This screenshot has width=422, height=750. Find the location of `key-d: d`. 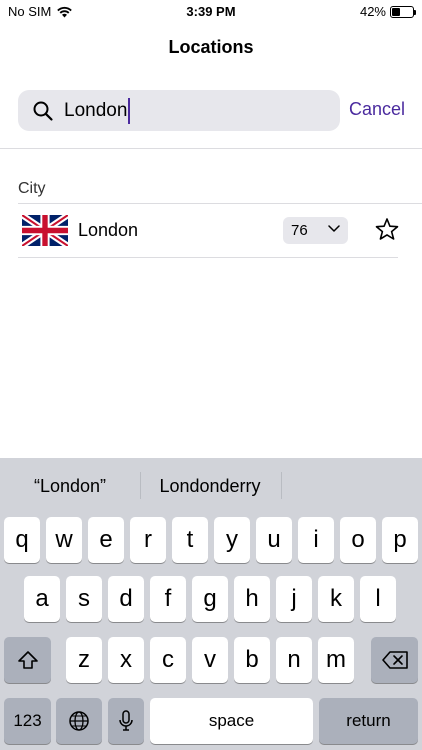

key-d: d is located at coordinates (126, 599).